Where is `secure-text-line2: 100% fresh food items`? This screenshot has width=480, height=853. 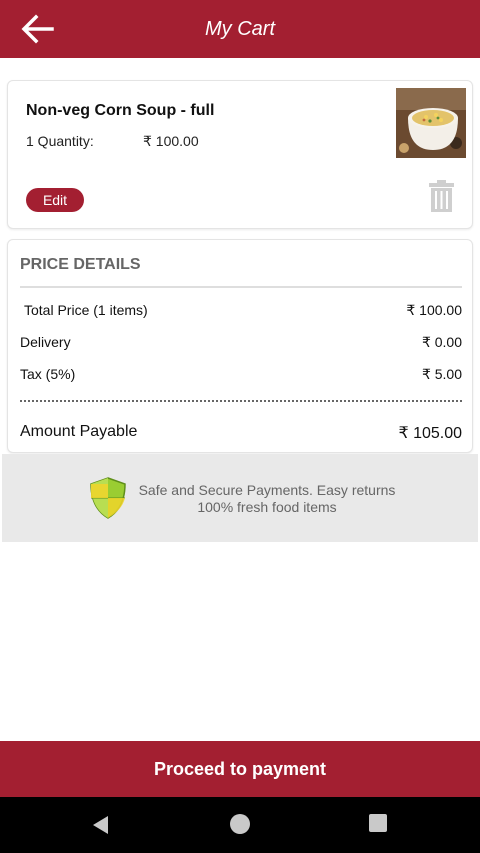 secure-text-line2: 100% fresh food items is located at coordinates (267, 507).